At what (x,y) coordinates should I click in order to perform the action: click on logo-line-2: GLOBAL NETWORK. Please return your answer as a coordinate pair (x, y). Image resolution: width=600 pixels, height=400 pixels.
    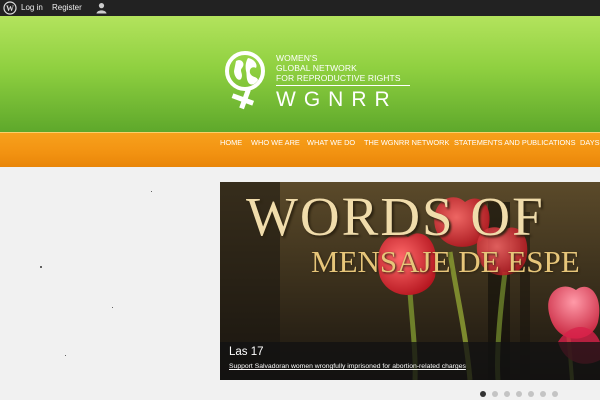
    Looking at the image, I should click on (316, 68).